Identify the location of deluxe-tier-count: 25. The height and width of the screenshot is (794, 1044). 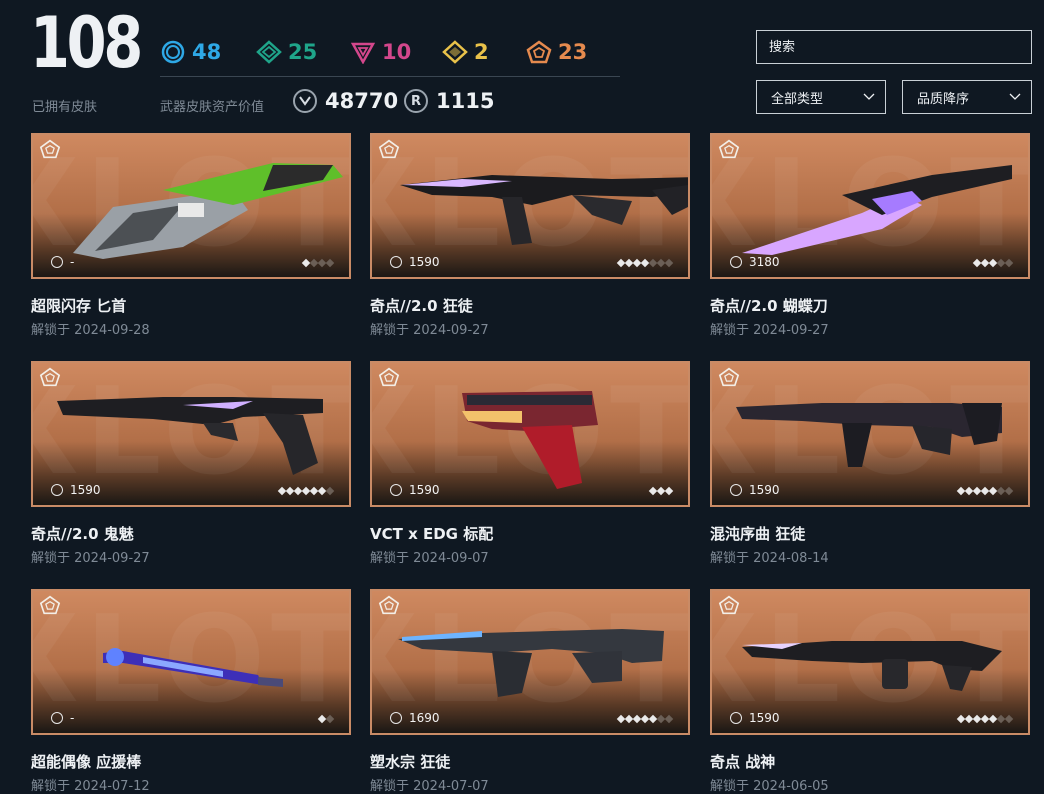
(286, 52).